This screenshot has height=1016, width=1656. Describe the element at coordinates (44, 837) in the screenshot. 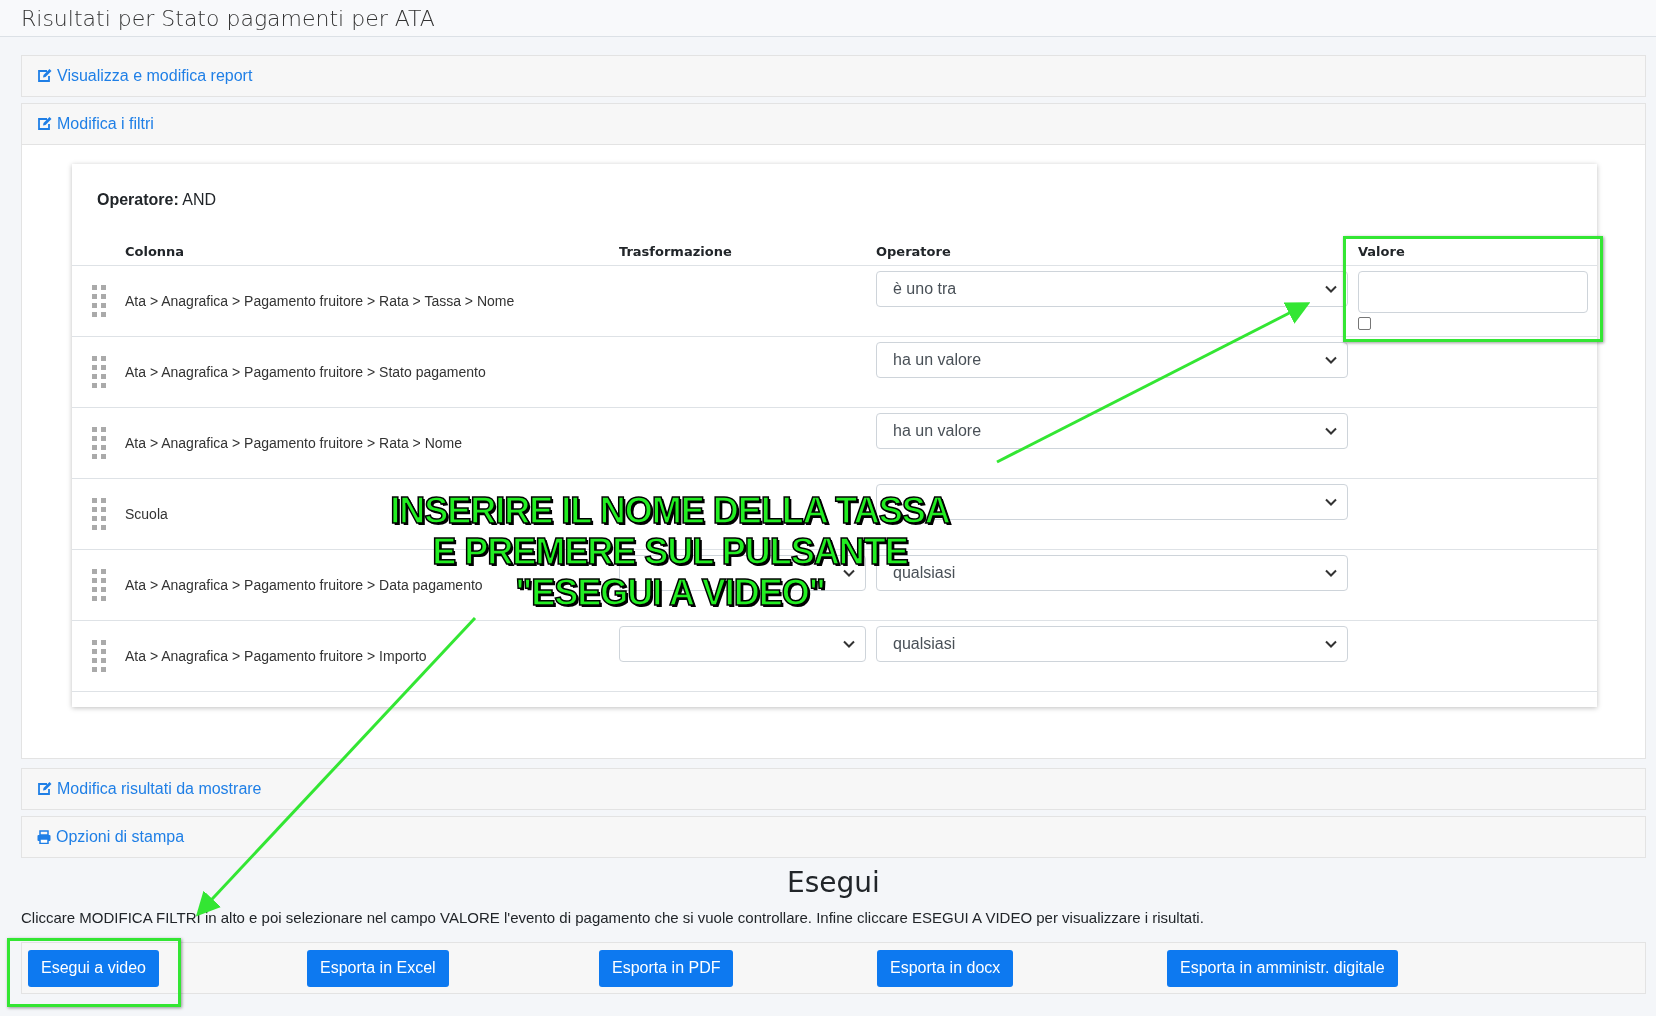

I see `printer-icon` at that location.